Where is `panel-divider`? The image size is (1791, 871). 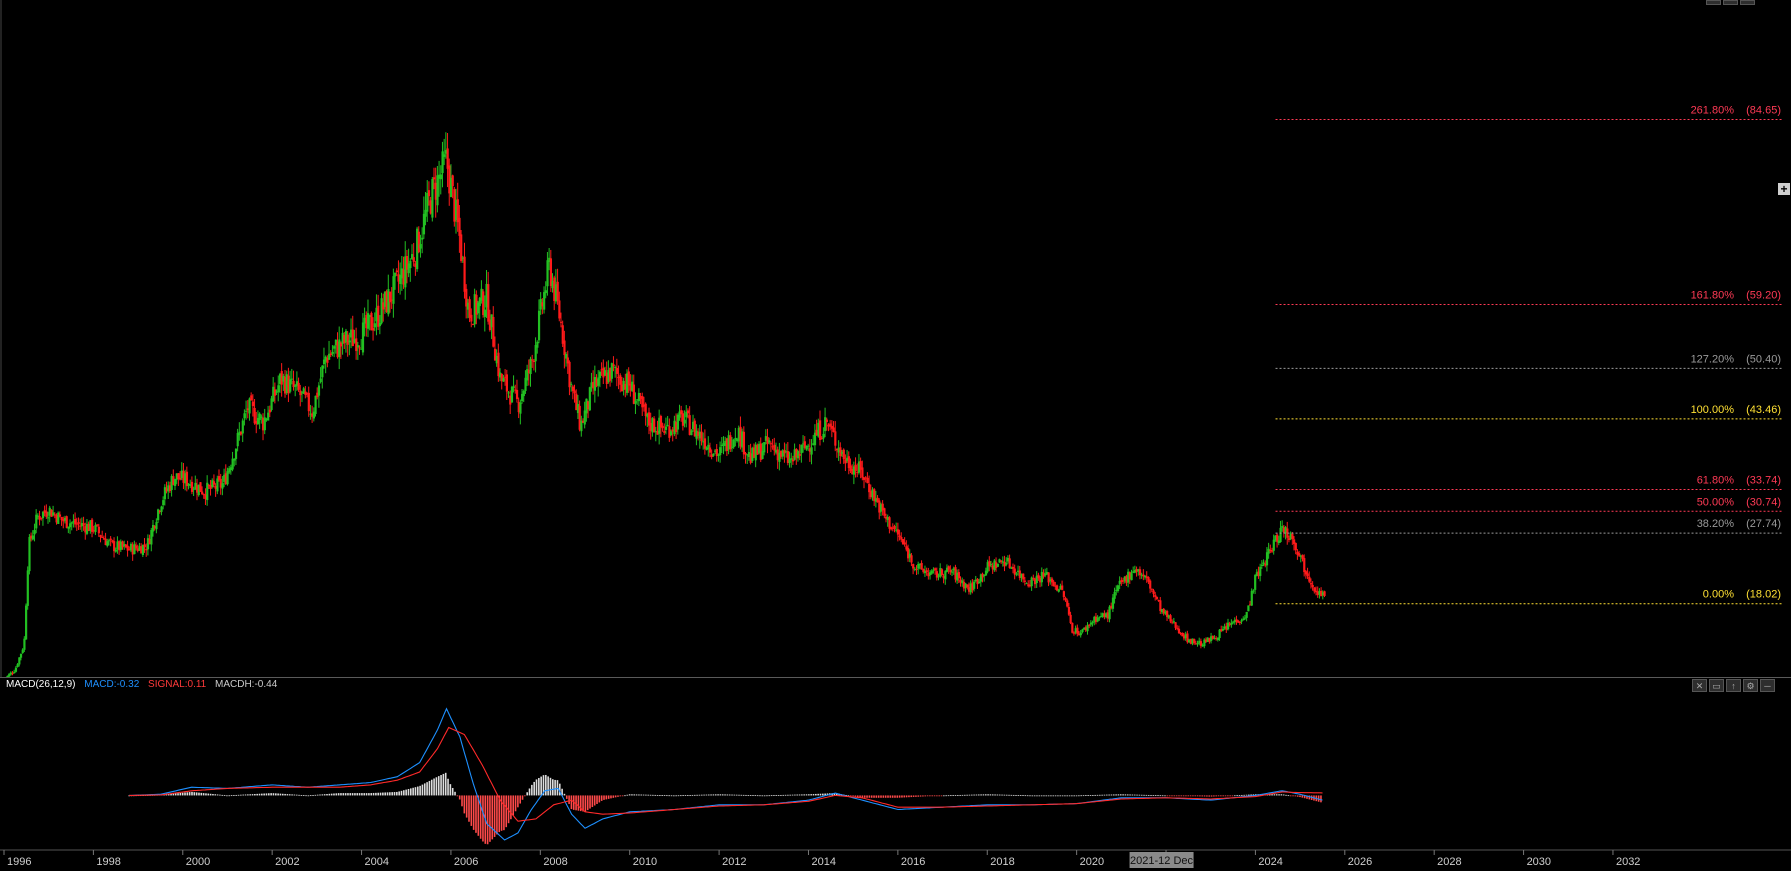 panel-divider is located at coordinates (895, 677).